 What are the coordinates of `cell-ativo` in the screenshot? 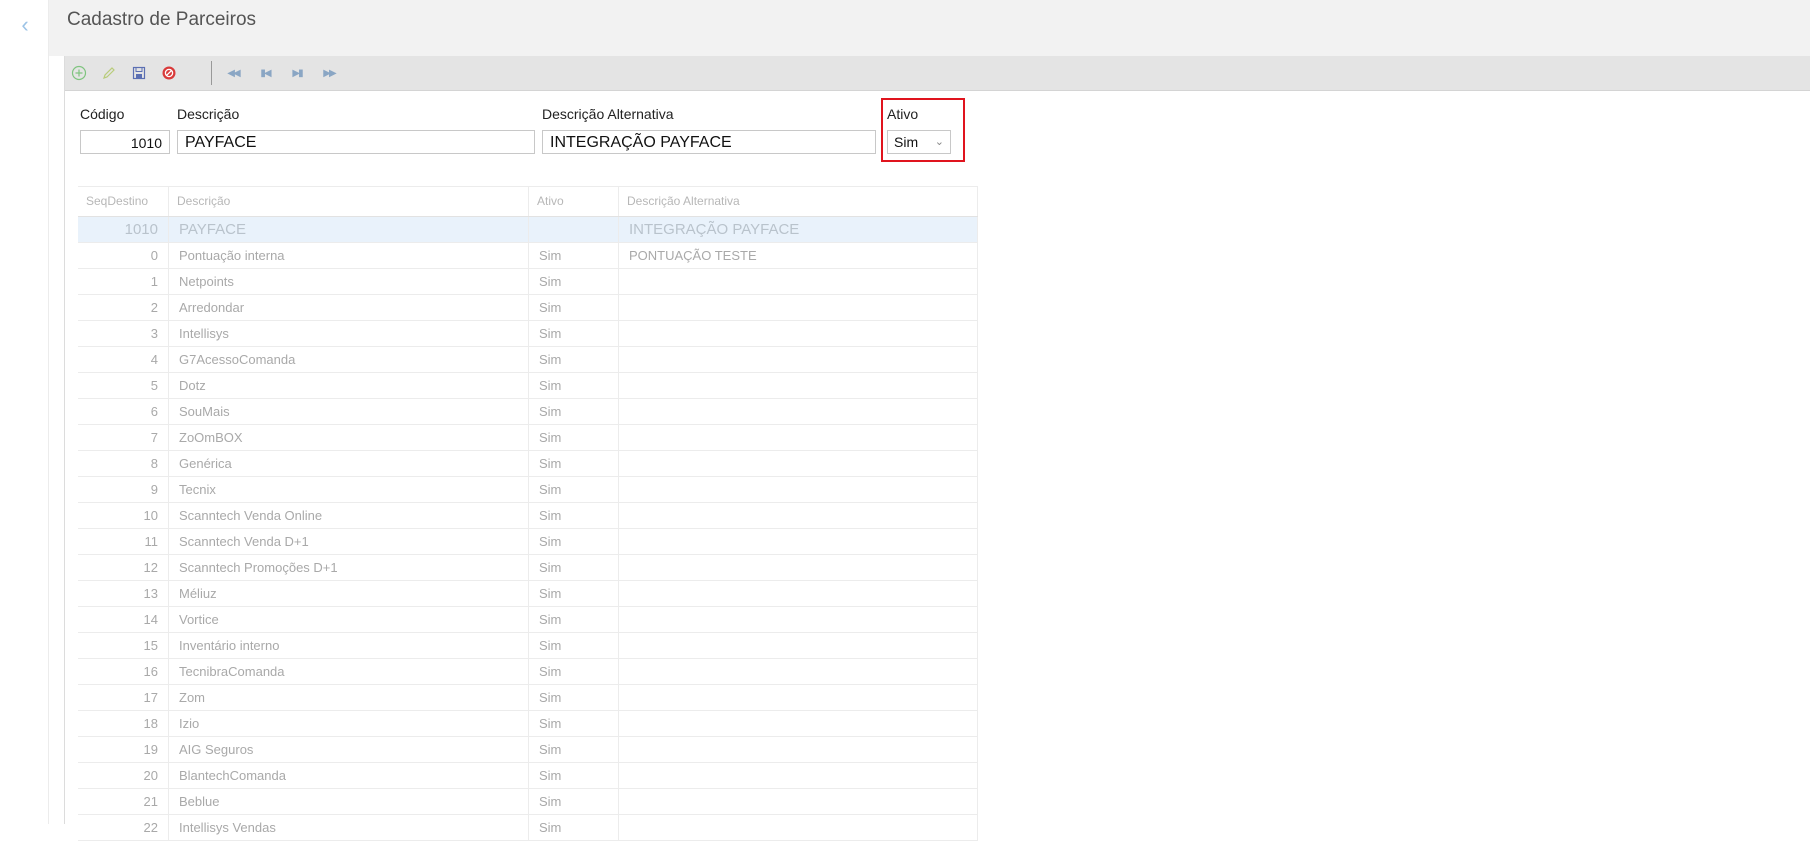 It's located at (574, 229).